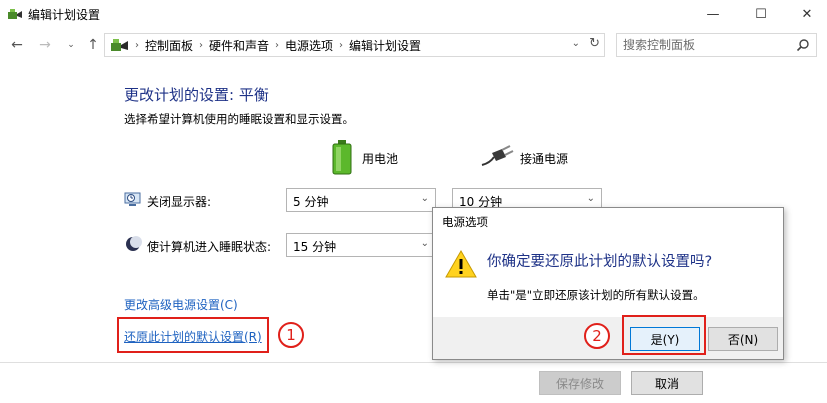 This screenshot has width=827, height=403. What do you see at coordinates (193, 335) in the screenshot?
I see `highlight-box-restore` at bounding box center [193, 335].